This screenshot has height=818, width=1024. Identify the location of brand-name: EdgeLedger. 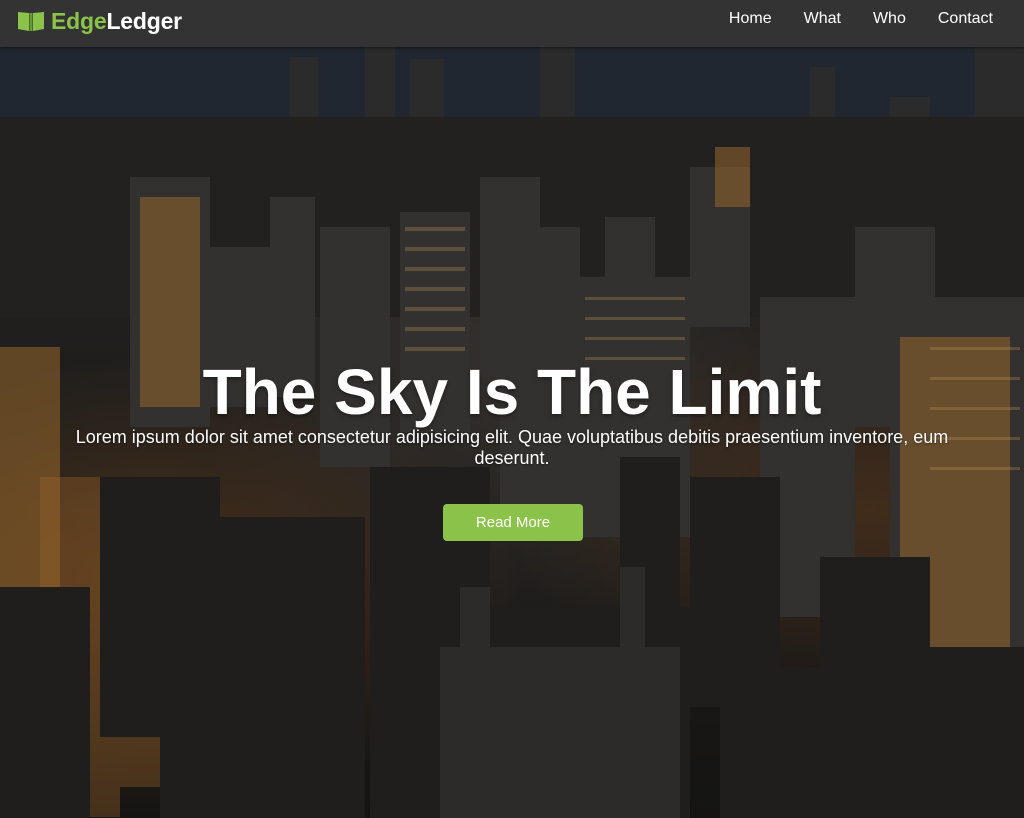
(116, 21).